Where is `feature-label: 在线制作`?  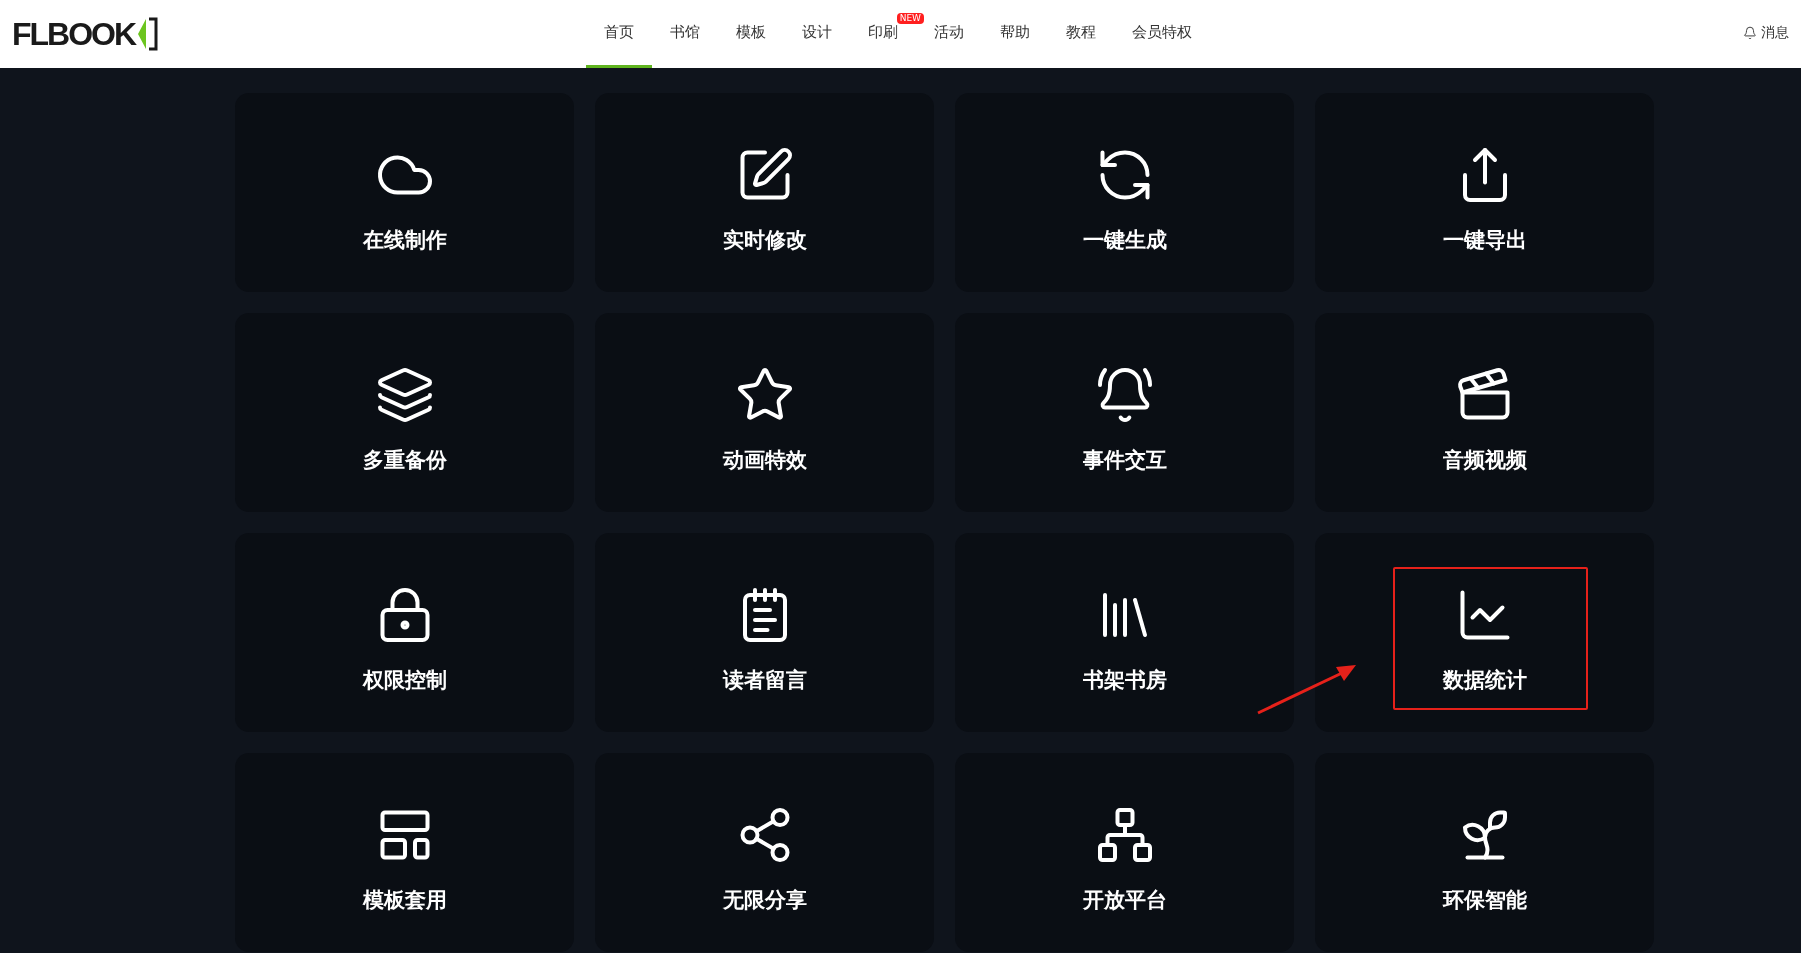
feature-label: 在线制作 is located at coordinates (404, 240).